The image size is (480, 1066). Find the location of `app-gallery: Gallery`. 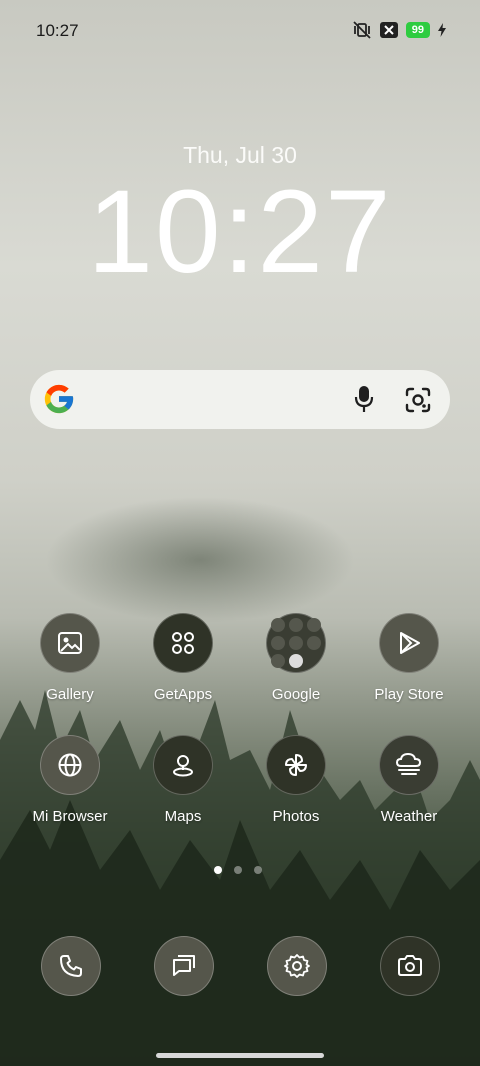

app-gallery: Gallery is located at coordinates (70, 658).